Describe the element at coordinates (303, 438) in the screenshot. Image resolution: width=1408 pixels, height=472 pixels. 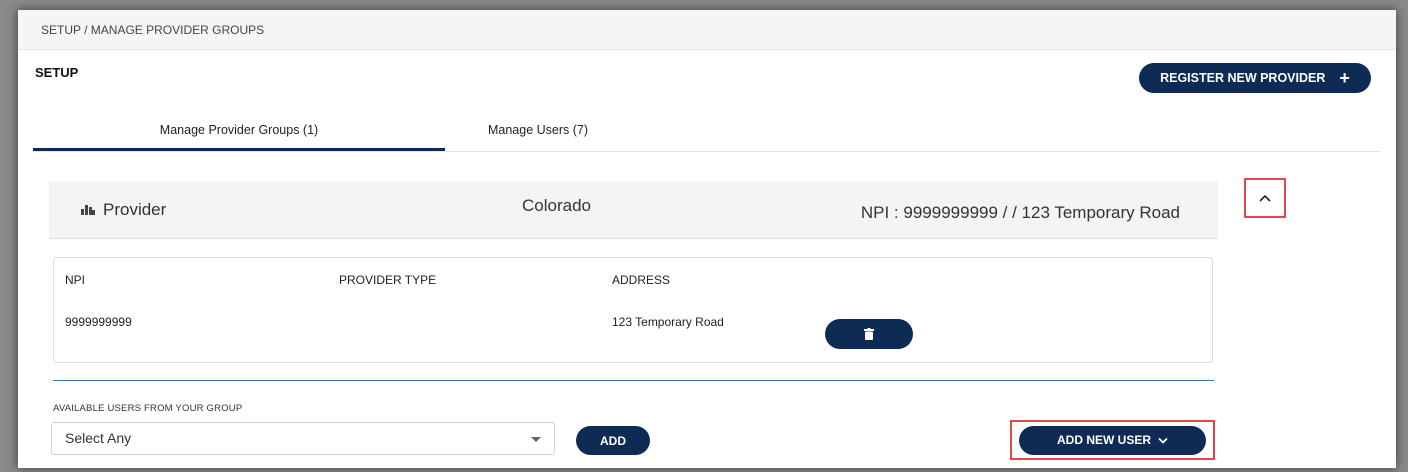
I see `available-users-select: Select Any` at that location.